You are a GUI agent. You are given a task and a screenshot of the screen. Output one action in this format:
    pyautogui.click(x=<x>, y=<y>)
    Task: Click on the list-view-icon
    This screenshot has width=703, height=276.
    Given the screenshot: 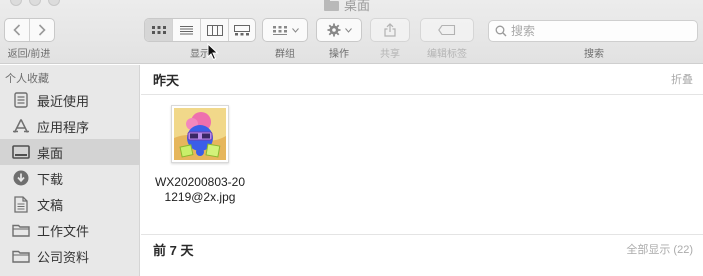 What is the action you would take?
    pyautogui.click(x=186, y=29)
    